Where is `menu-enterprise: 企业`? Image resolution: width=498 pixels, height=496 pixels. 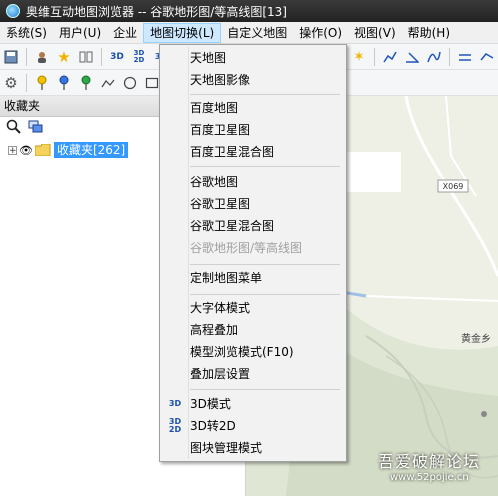 menu-enterprise: 企业 is located at coordinates (125, 33).